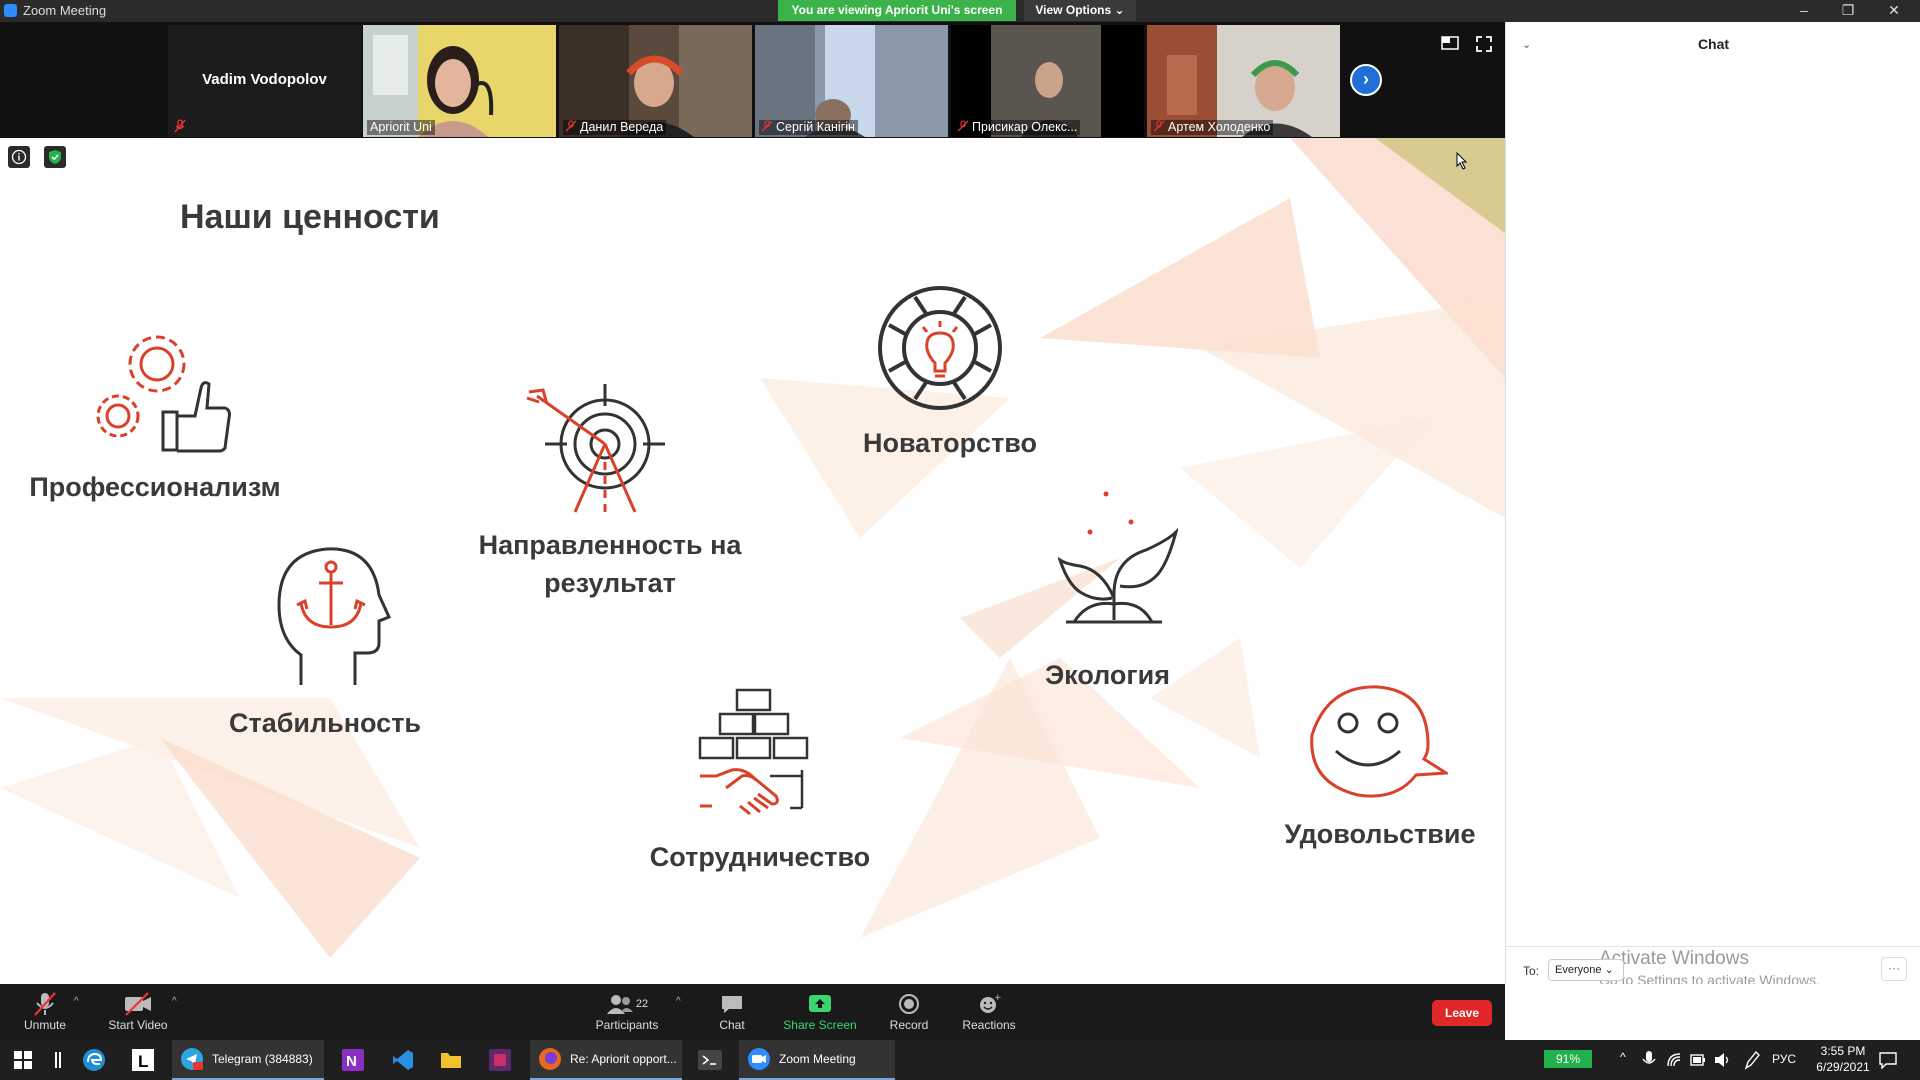 The image size is (1920, 1080). Describe the element at coordinates (759, 1059) in the screenshot. I see `zoom-icon` at that location.